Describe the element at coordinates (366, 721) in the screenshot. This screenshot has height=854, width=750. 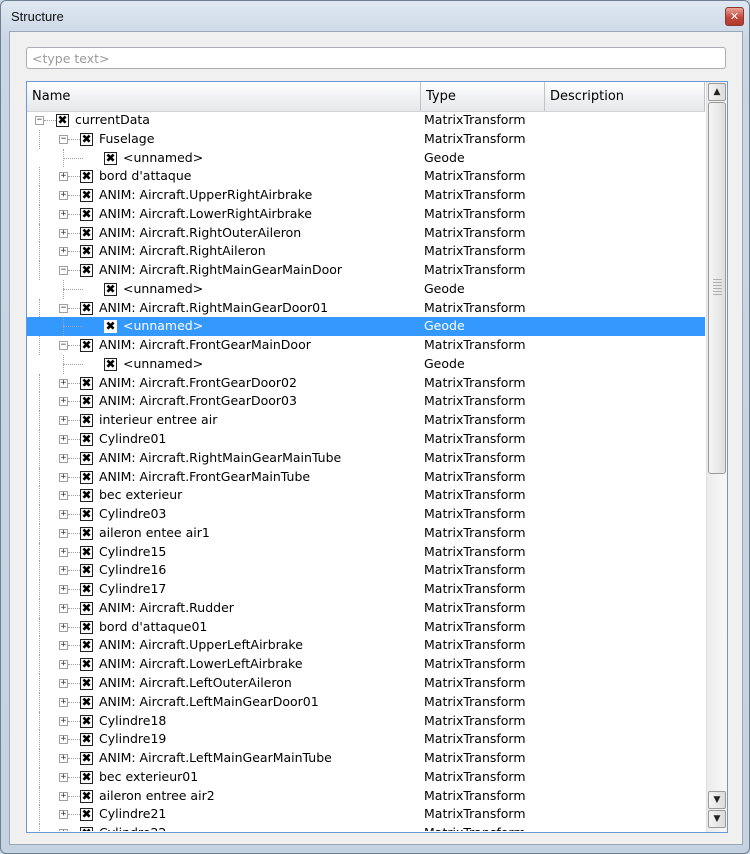
I see `tree-row: + ✖ Cylindre18 MatrixTransform` at that location.